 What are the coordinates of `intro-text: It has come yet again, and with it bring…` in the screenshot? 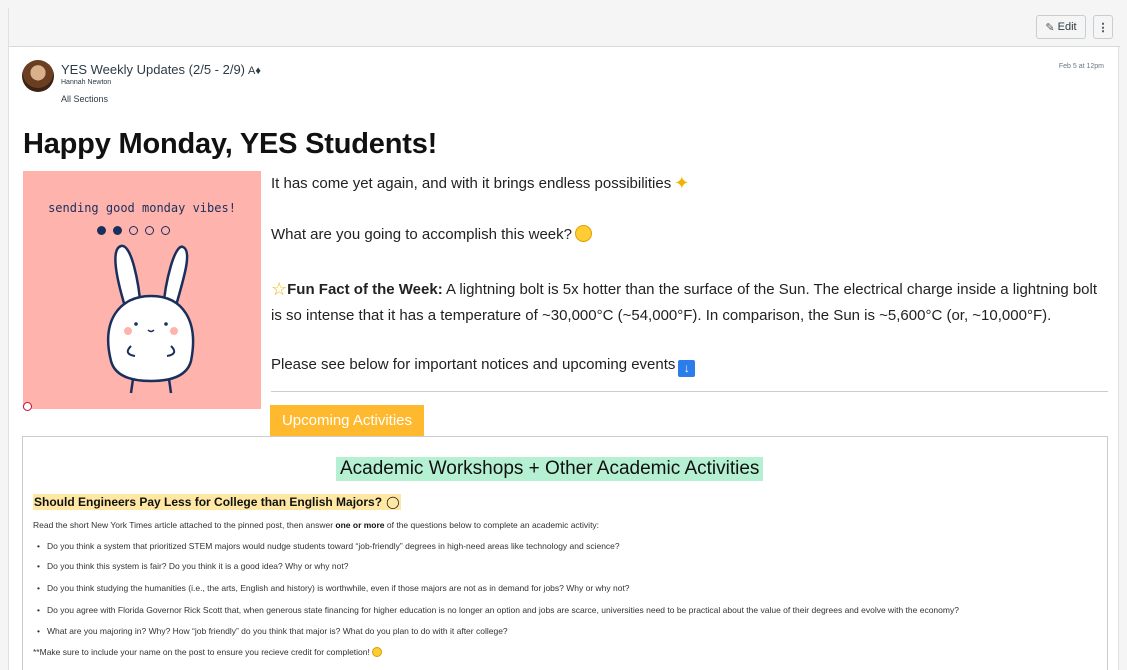 It's located at (471, 183).